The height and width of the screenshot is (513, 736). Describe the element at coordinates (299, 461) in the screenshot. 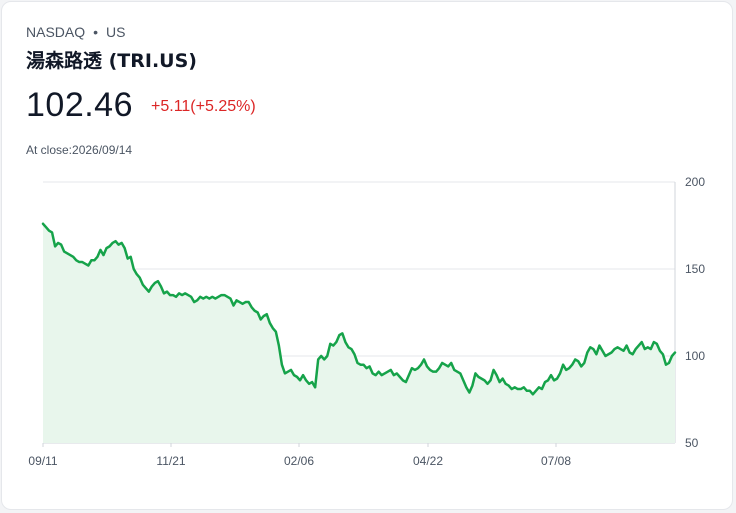

I see `x-tick-label: 02/06` at that location.